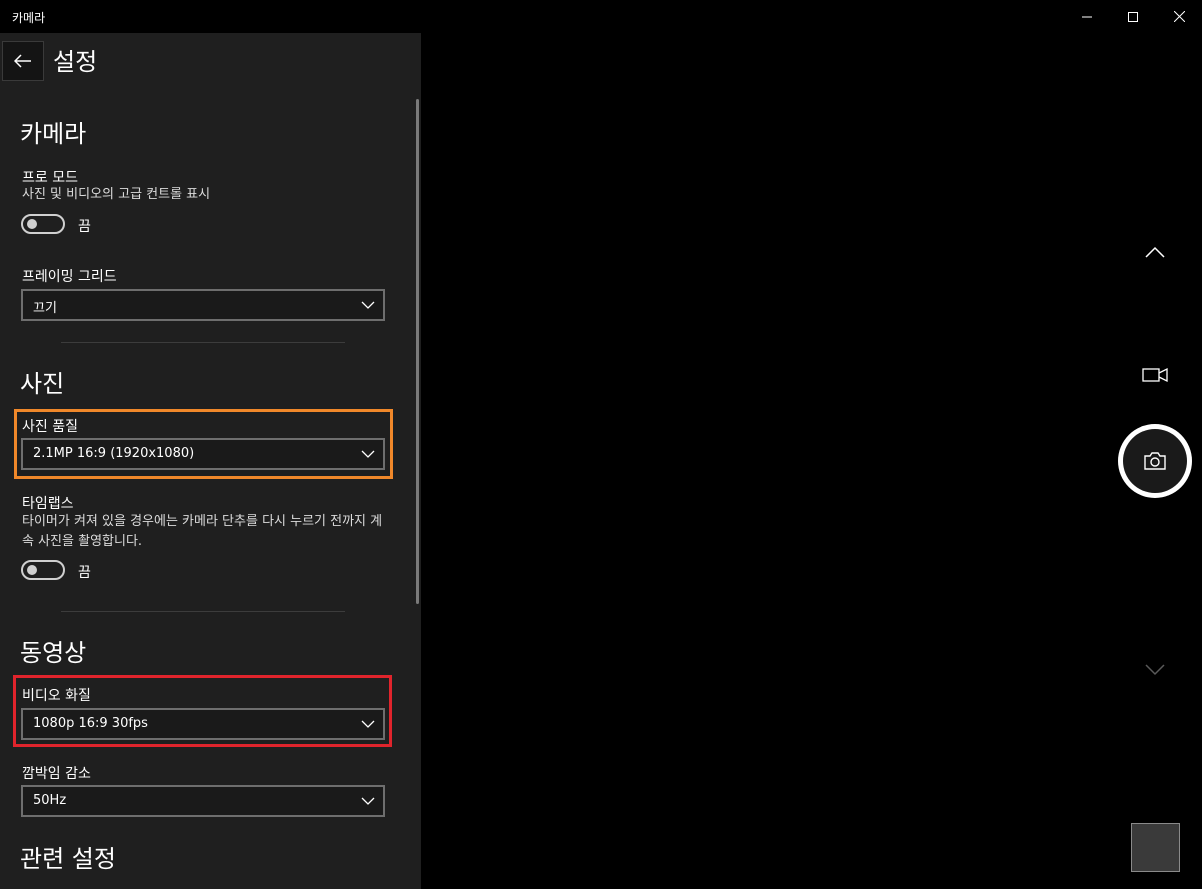 This screenshot has width=1202, height=889. Describe the element at coordinates (43, 570) in the screenshot. I see `time-lapse-toggle` at that location.